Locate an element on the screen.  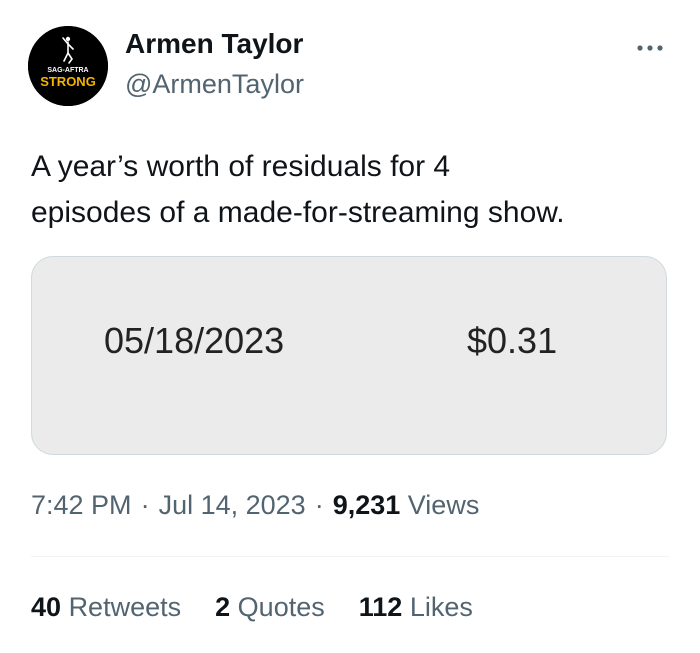
user-handle: @ArmenTaylor is located at coordinates (214, 84).